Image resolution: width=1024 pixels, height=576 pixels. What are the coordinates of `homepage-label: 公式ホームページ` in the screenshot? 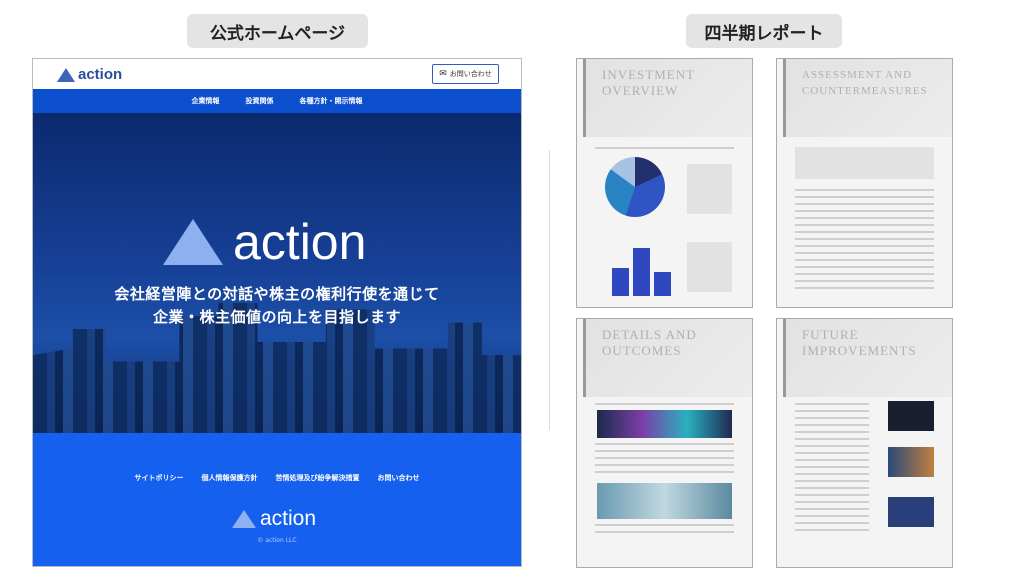 It's located at (277, 31).